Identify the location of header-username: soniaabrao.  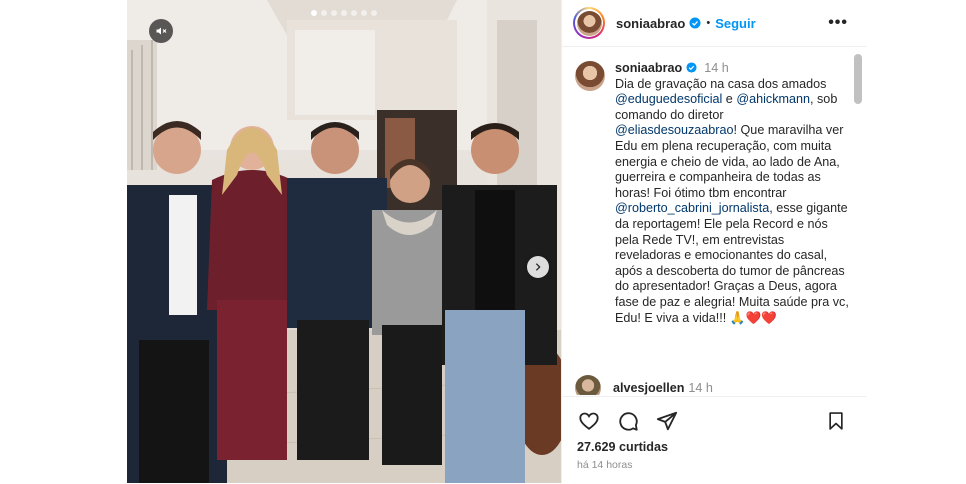
(650, 23).